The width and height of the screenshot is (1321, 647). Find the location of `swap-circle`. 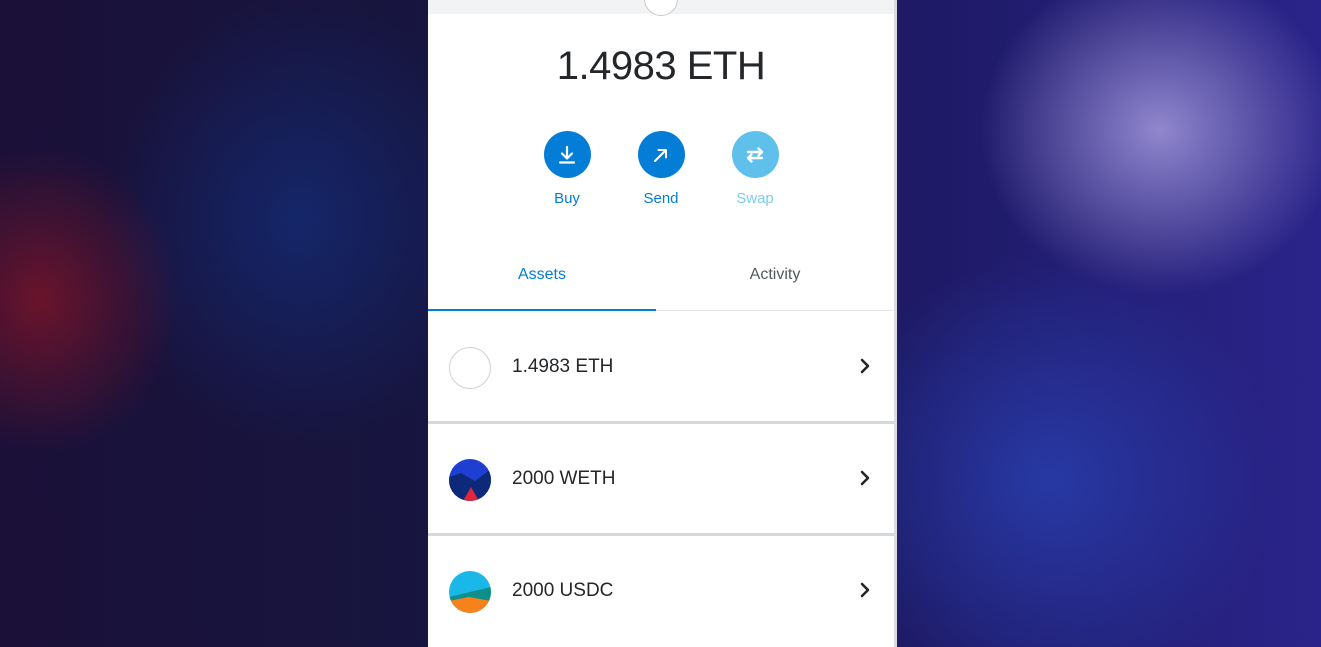

swap-circle is located at coordinates (755, 154).